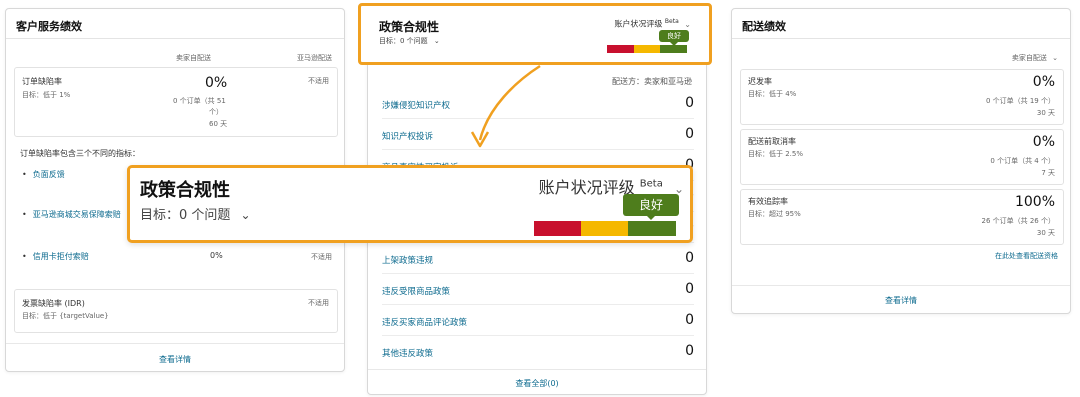 The image size is (1080, 397). Describe the element at coordinates (410, 204) in the screenshot. I see `policy-zoom-callout: 政策合规性 目标：0 个问题 ⌄ 账户状况评级 Beta ⌄ 良好` at that location.